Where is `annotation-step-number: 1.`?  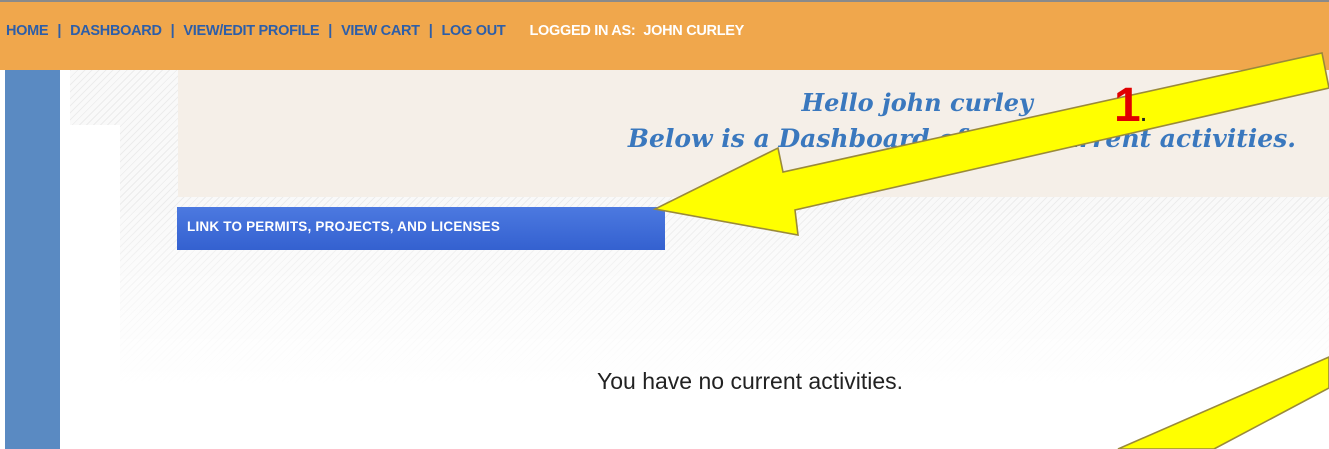
annotation-step-number: 1. is located at coordinates (1130, 105).